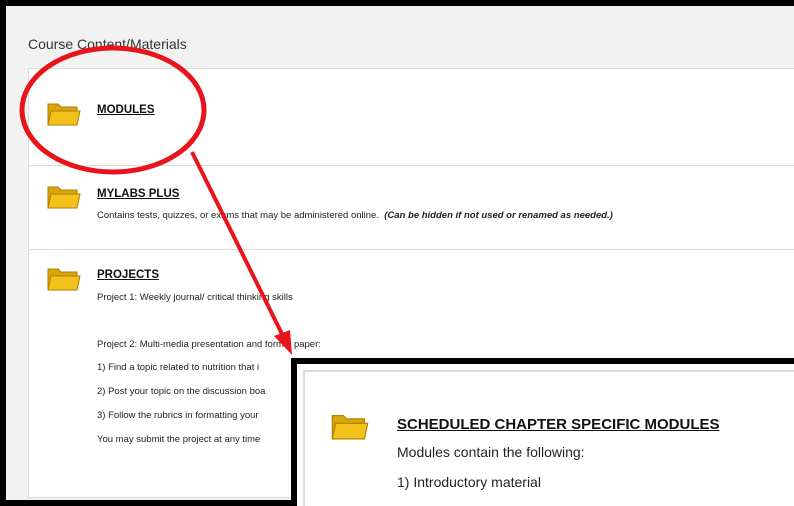 The height and width of the screenshot is (506, 794). Describe the element at coordinates (181, 391) in the screenshot. I see `projects-line: 2) Post your topic on the discussion boa` at that location.